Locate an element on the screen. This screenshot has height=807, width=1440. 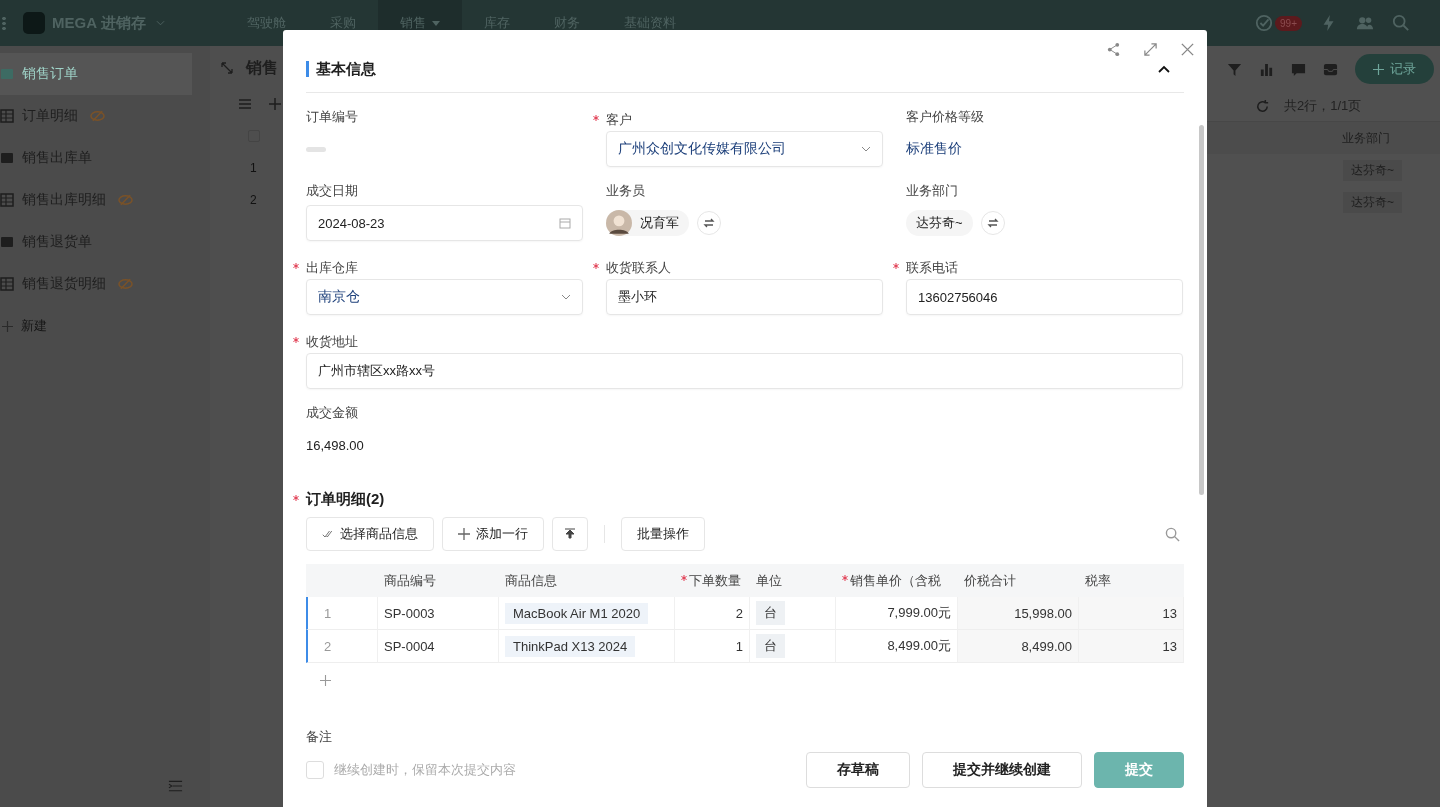
field-label: 客户价格等级 is located at coordinates (945, 117).